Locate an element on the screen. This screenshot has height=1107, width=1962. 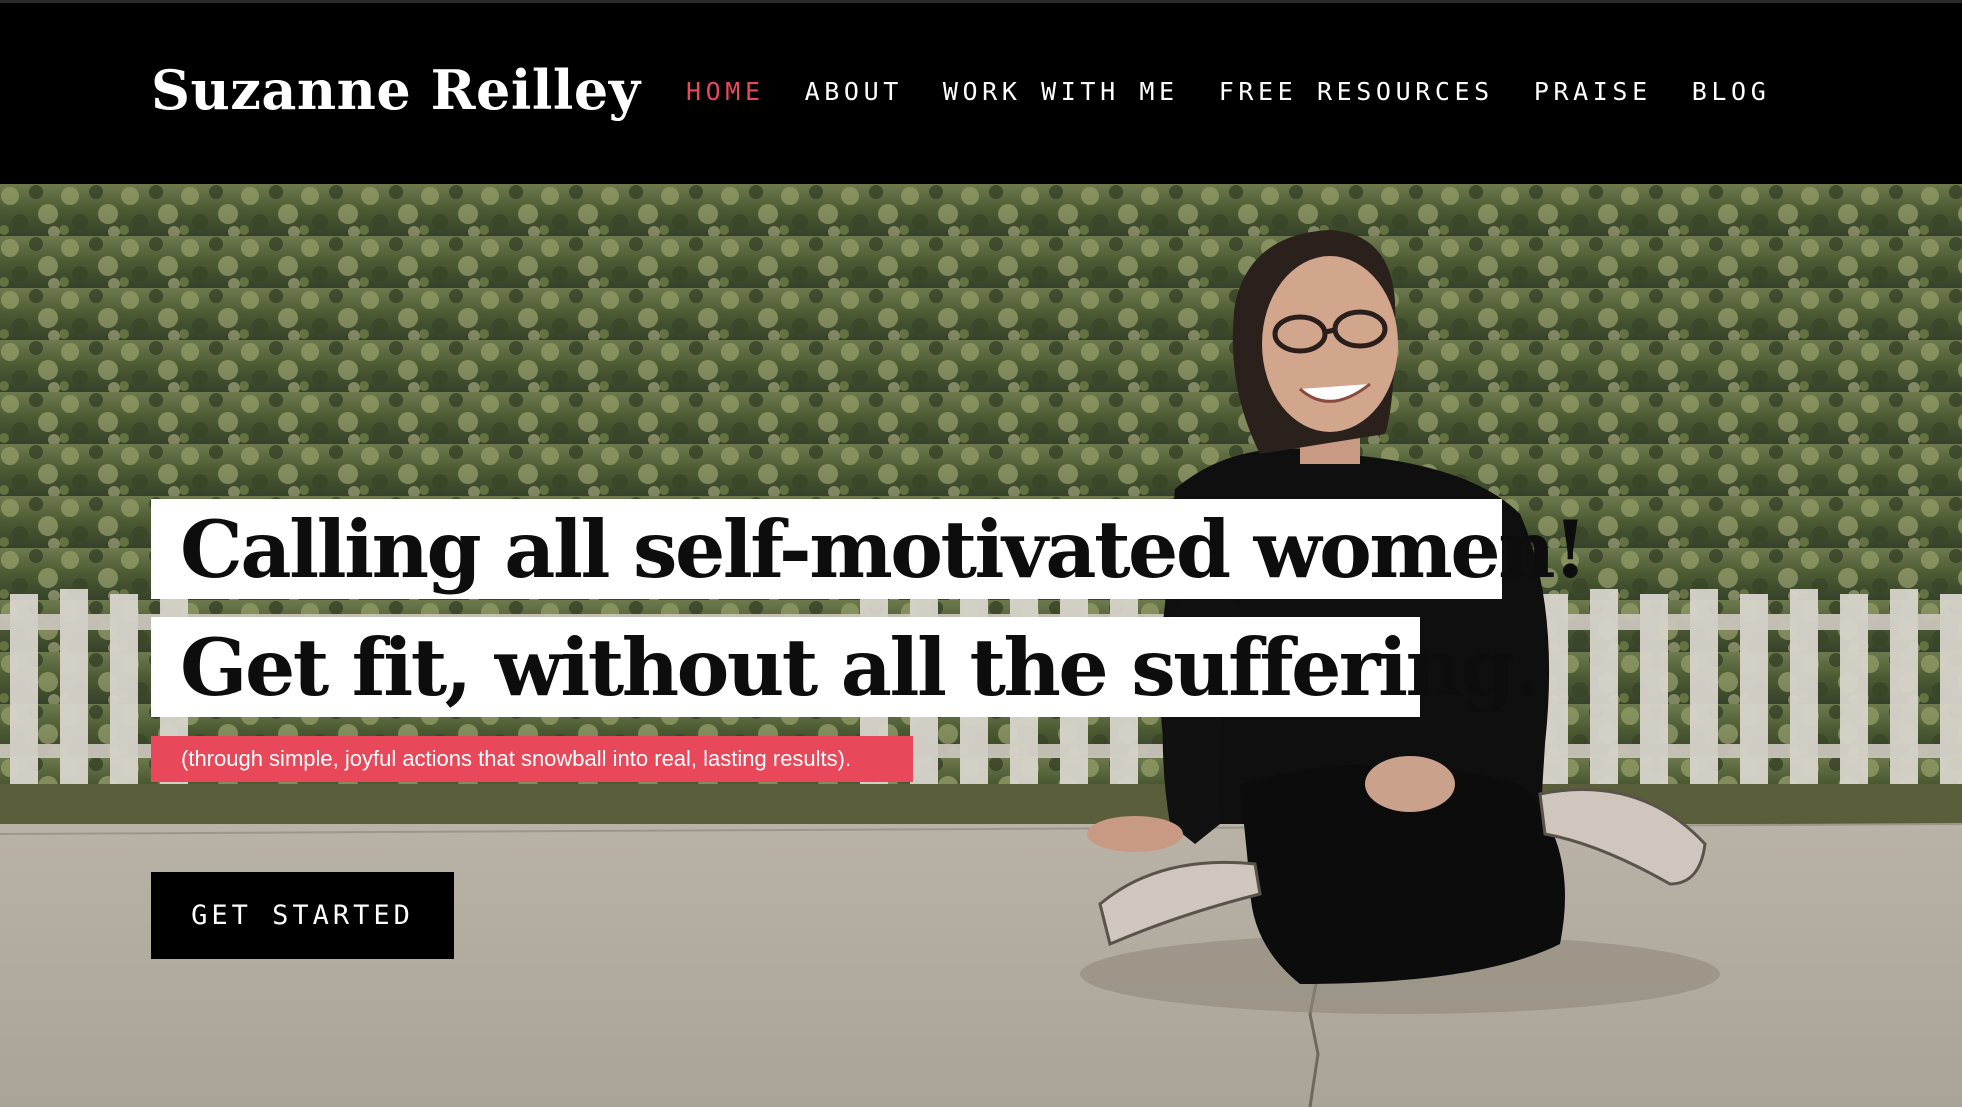
nav-about-link: ABOUT is located at coordinates (854, 91).